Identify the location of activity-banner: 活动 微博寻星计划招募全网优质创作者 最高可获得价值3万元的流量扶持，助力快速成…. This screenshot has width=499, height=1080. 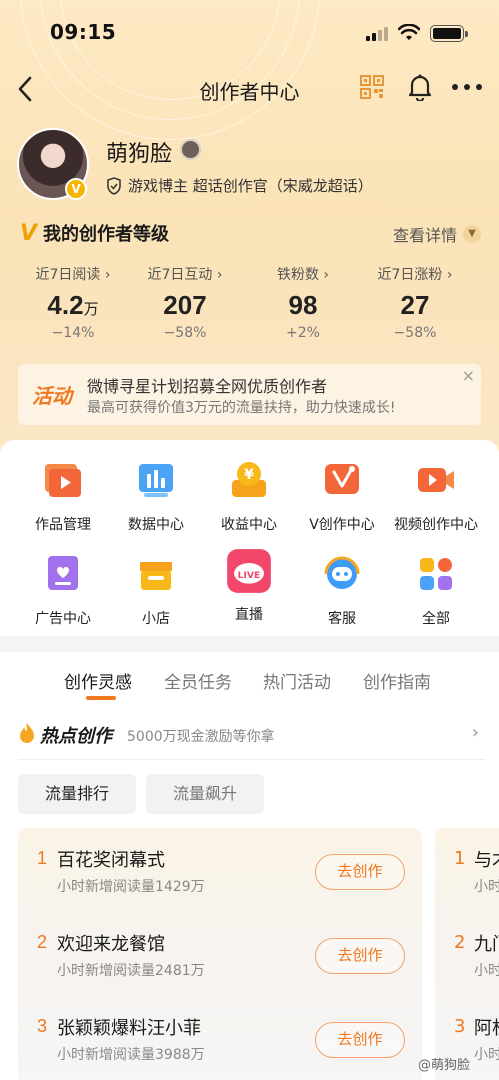
(249, 394).